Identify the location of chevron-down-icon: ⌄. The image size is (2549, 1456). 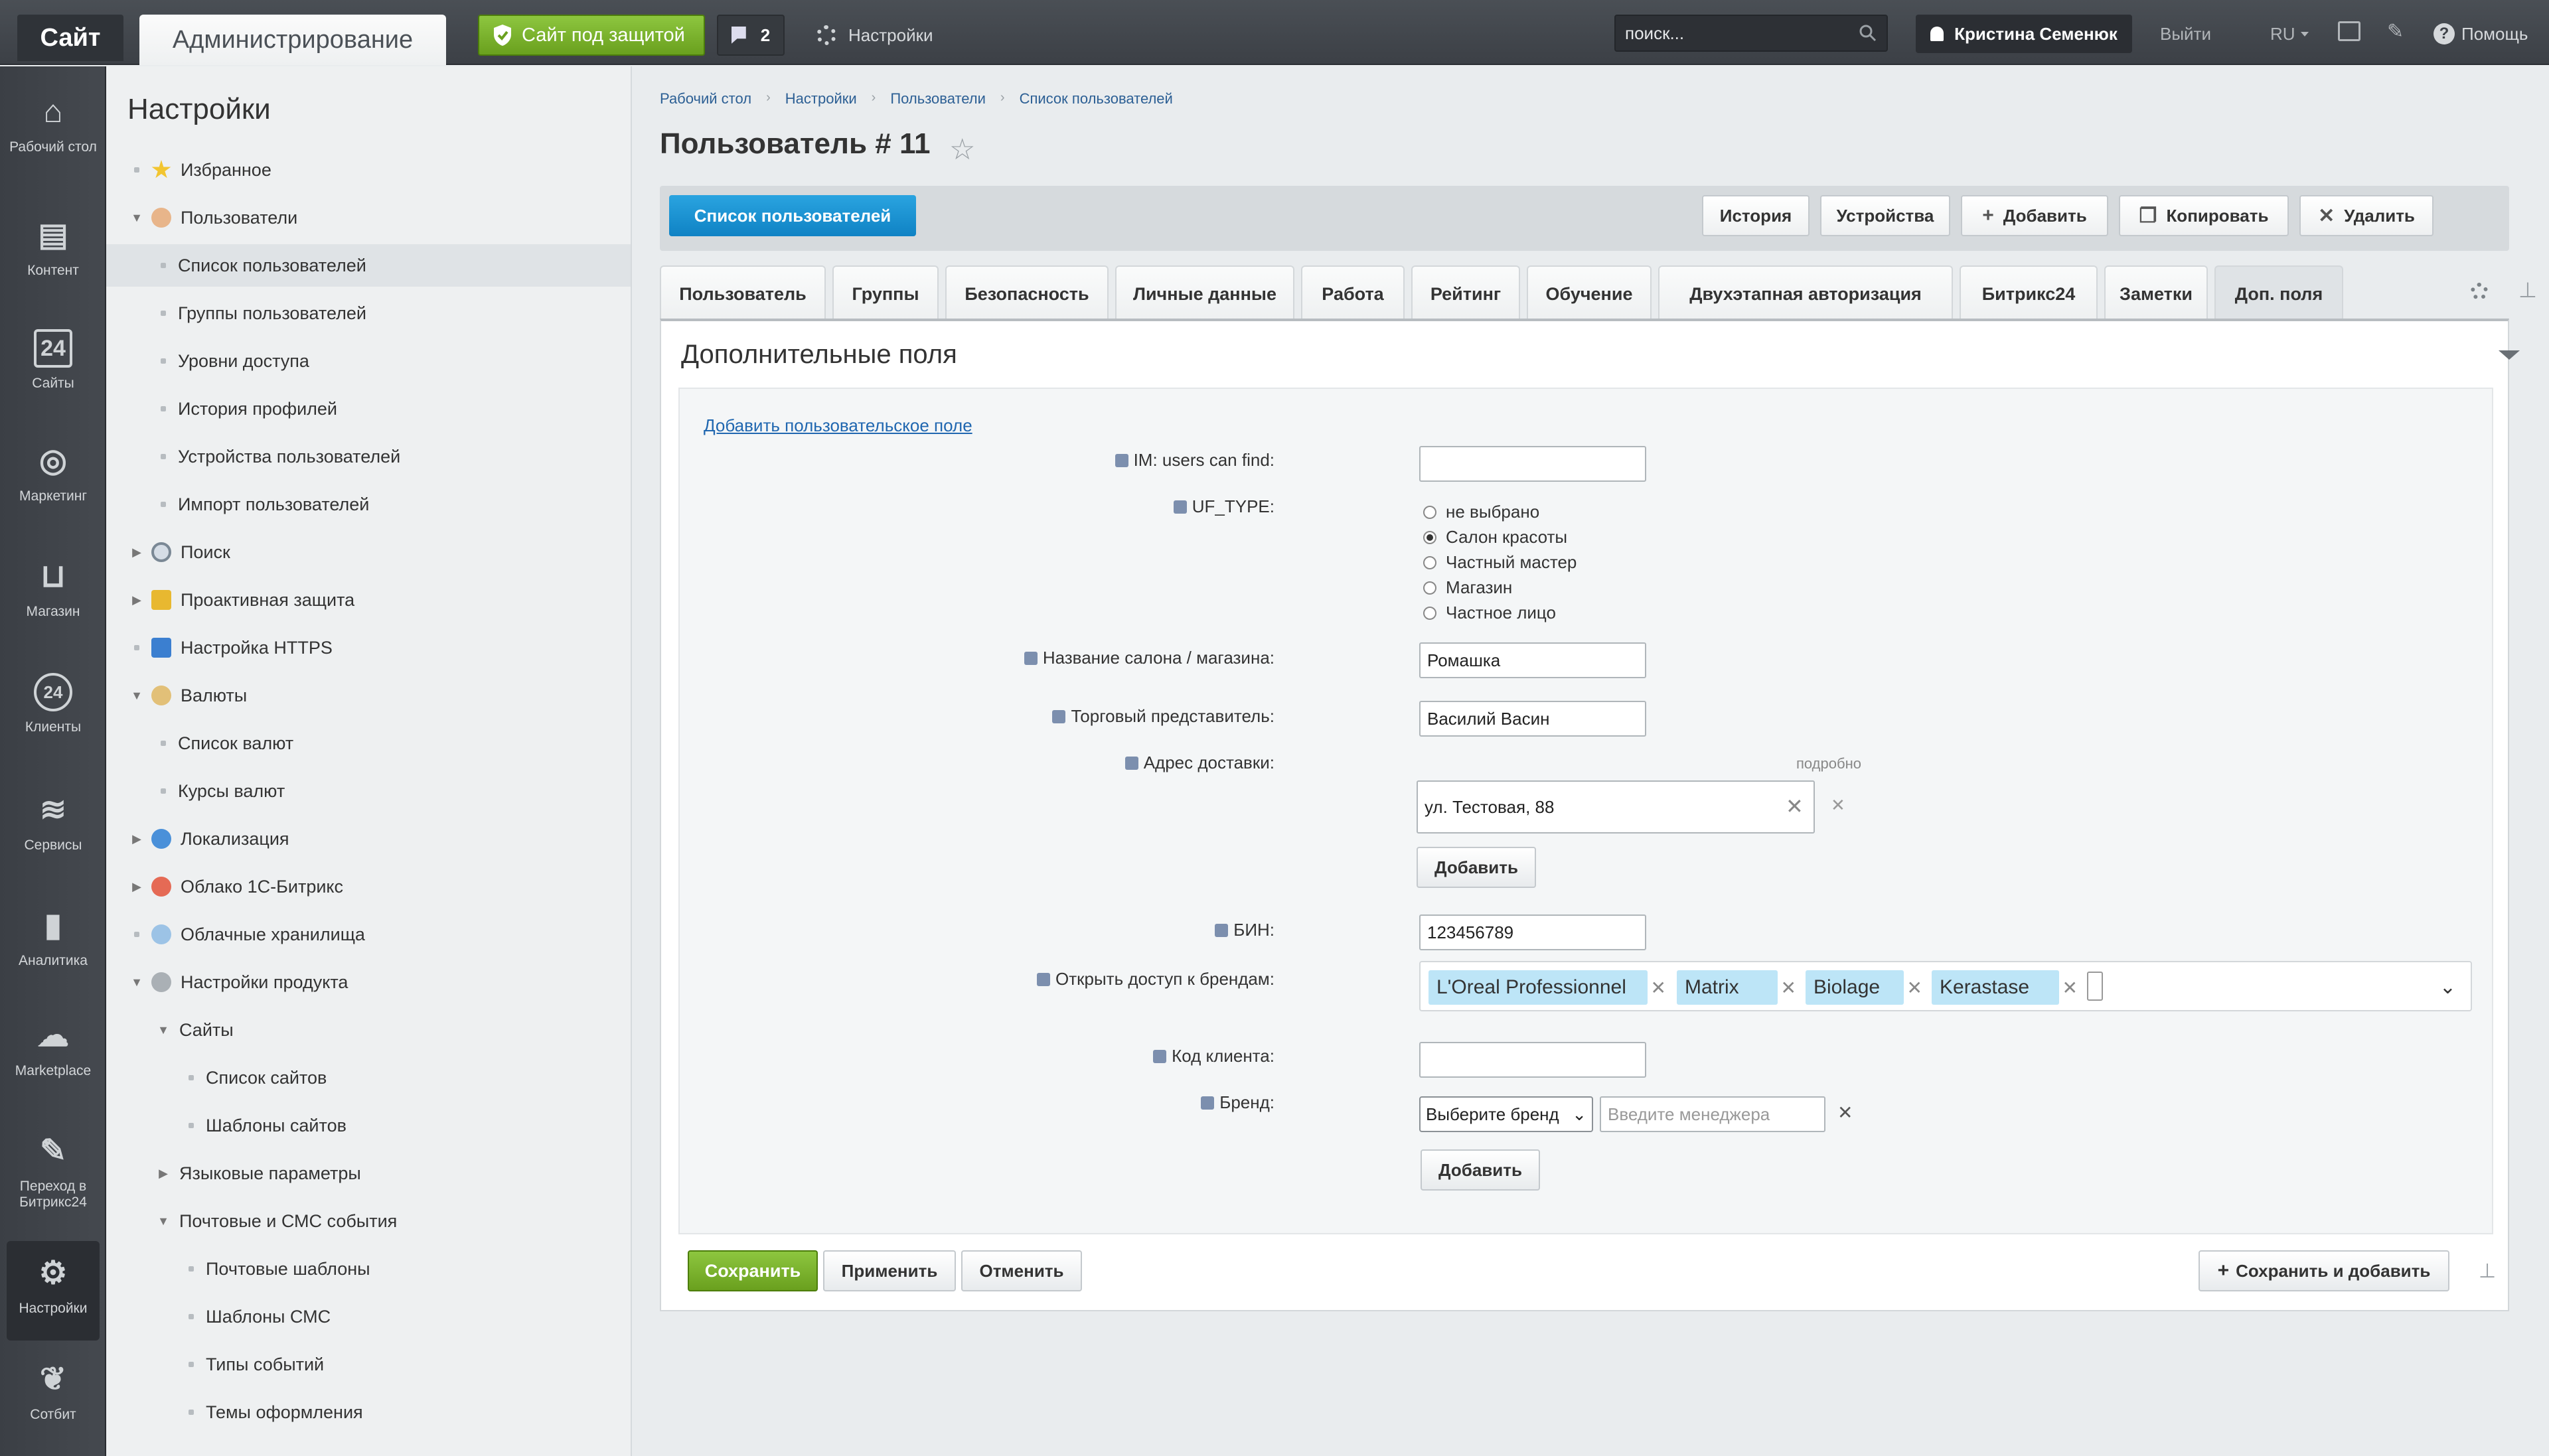
(2447, 987).